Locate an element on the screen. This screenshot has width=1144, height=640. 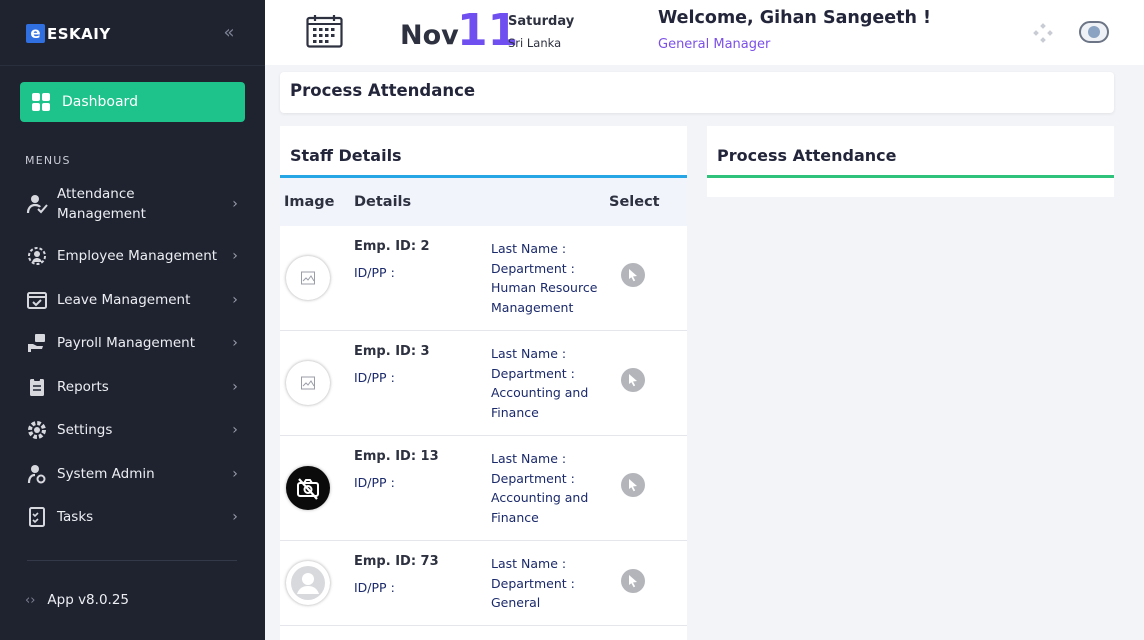
no-camera-icon is located at coordinates (308, 488).